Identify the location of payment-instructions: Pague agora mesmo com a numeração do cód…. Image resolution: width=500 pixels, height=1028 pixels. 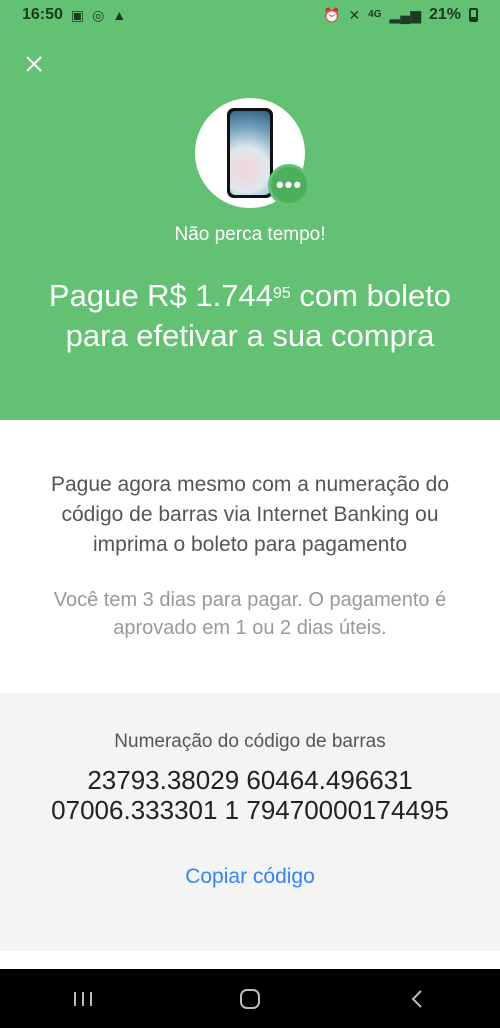
(250, 514).